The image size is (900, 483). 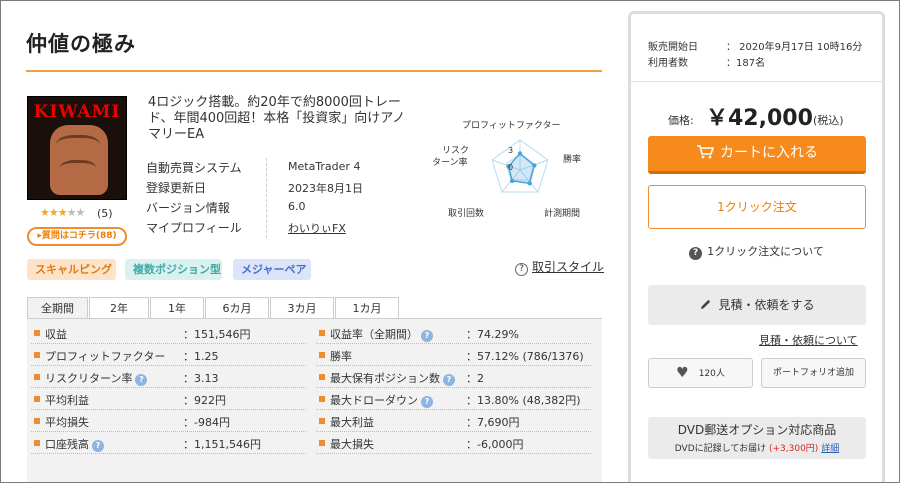 What do you see at coordinates (119, 308) in the screenshot?
I see `tab-2-years: 2年` at bounding box center [119, 308].